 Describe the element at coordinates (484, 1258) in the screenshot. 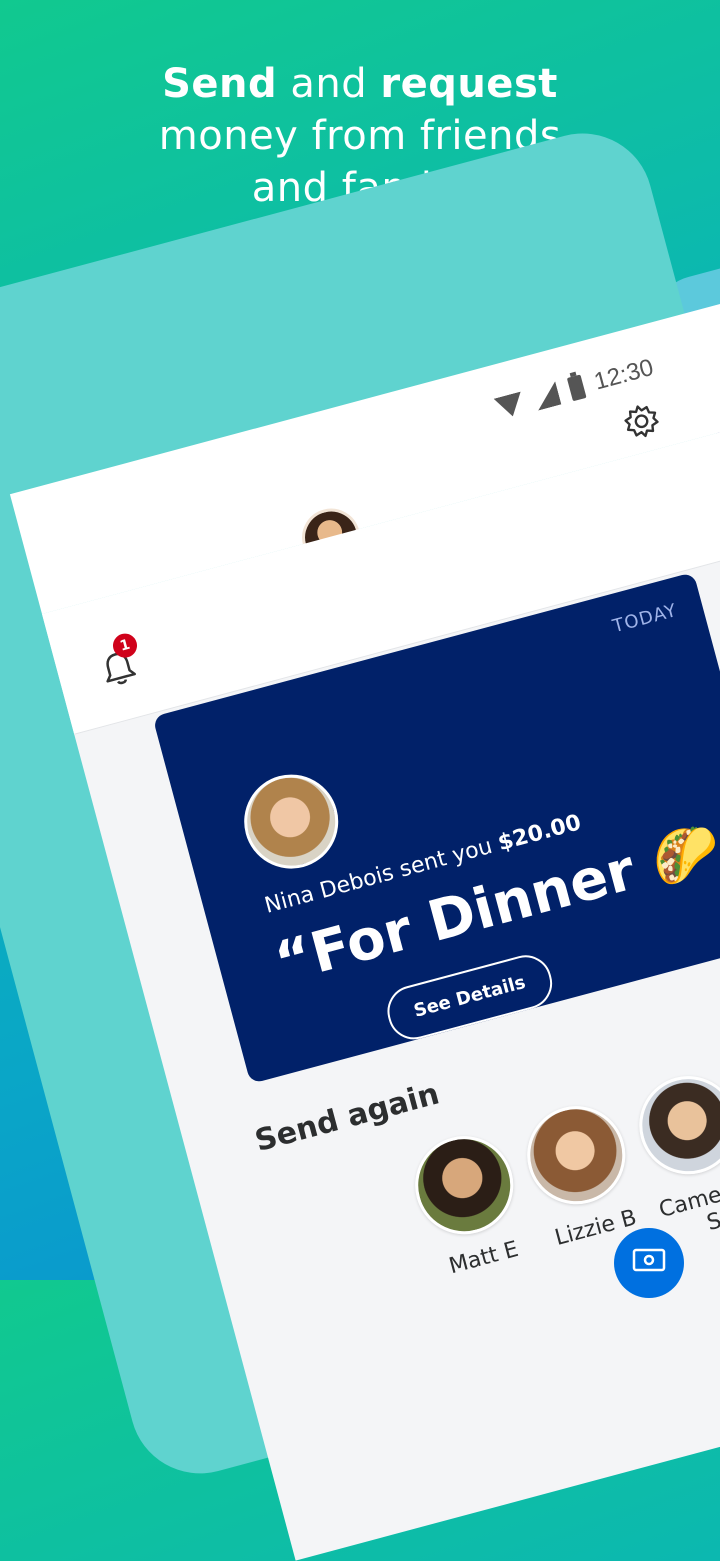

I see `contact-name: Matt E` at that location.